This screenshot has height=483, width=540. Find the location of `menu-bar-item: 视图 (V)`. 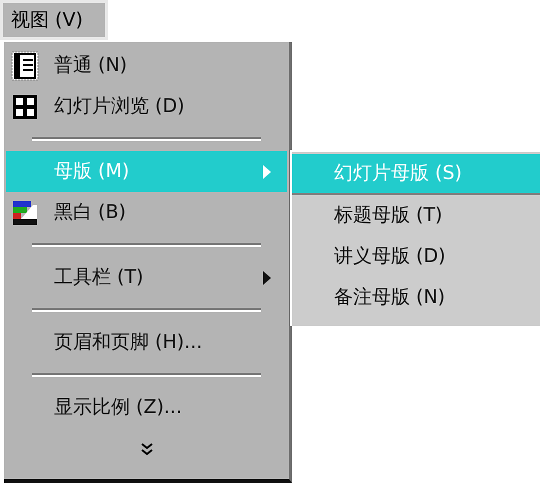

menu-bar-item: 视图 (V) is located at coordinates (54, 20).